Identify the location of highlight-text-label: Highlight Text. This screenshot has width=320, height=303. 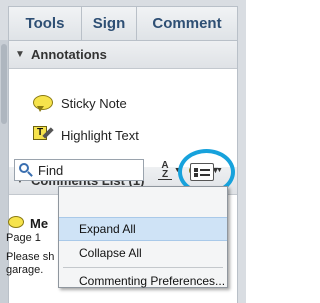
(100, 135).